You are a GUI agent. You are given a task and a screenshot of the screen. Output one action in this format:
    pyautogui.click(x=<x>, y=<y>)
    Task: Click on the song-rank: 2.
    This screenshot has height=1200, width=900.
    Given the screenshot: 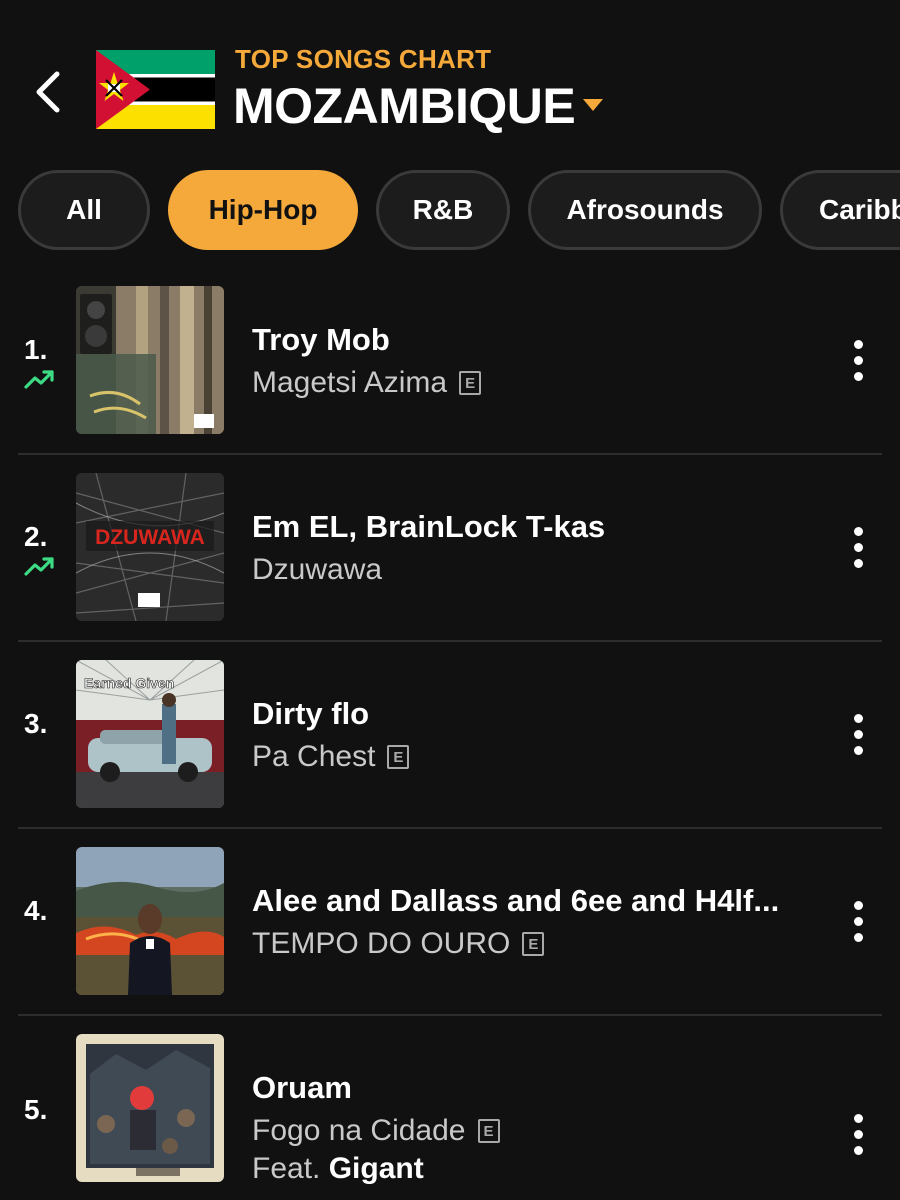 What is the action you would take?
    pyautogui.click(x=36, y=536)
    